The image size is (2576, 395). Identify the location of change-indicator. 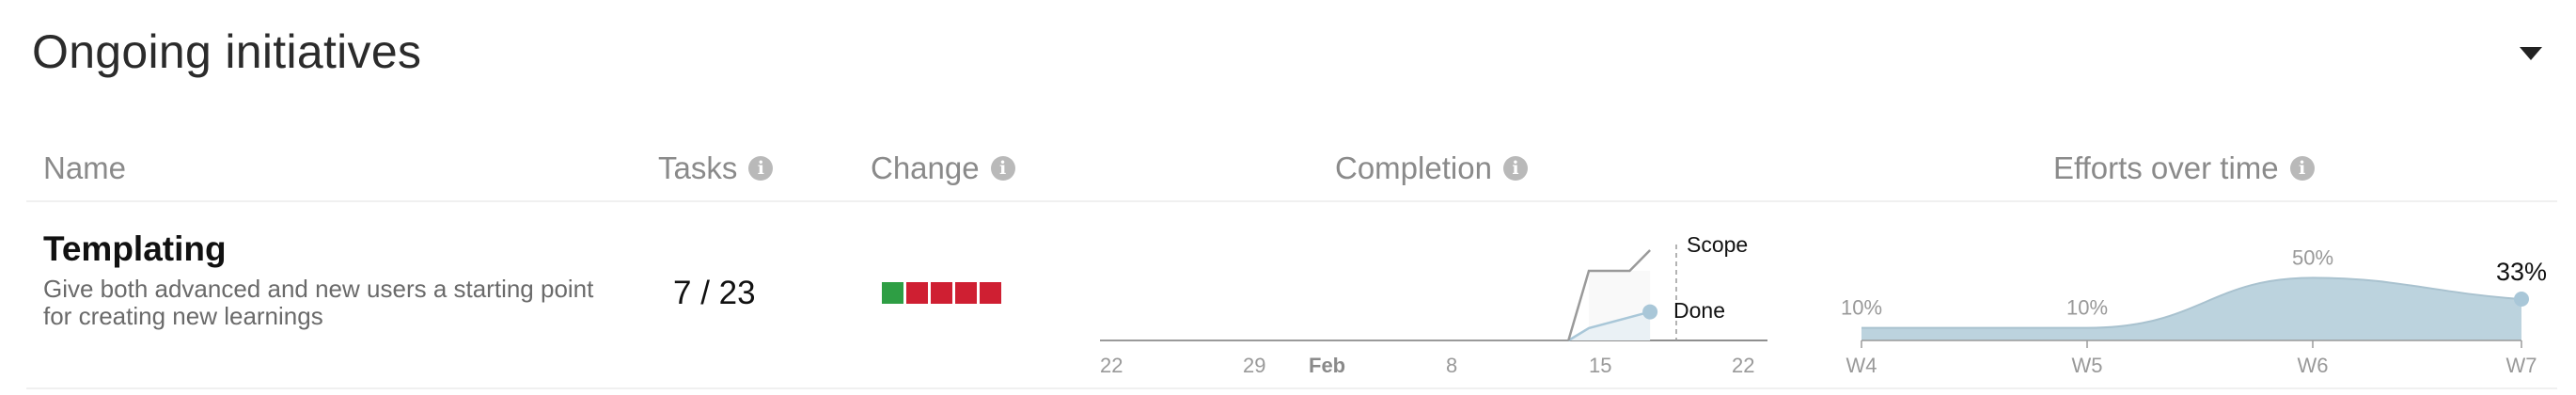
(942, 293).